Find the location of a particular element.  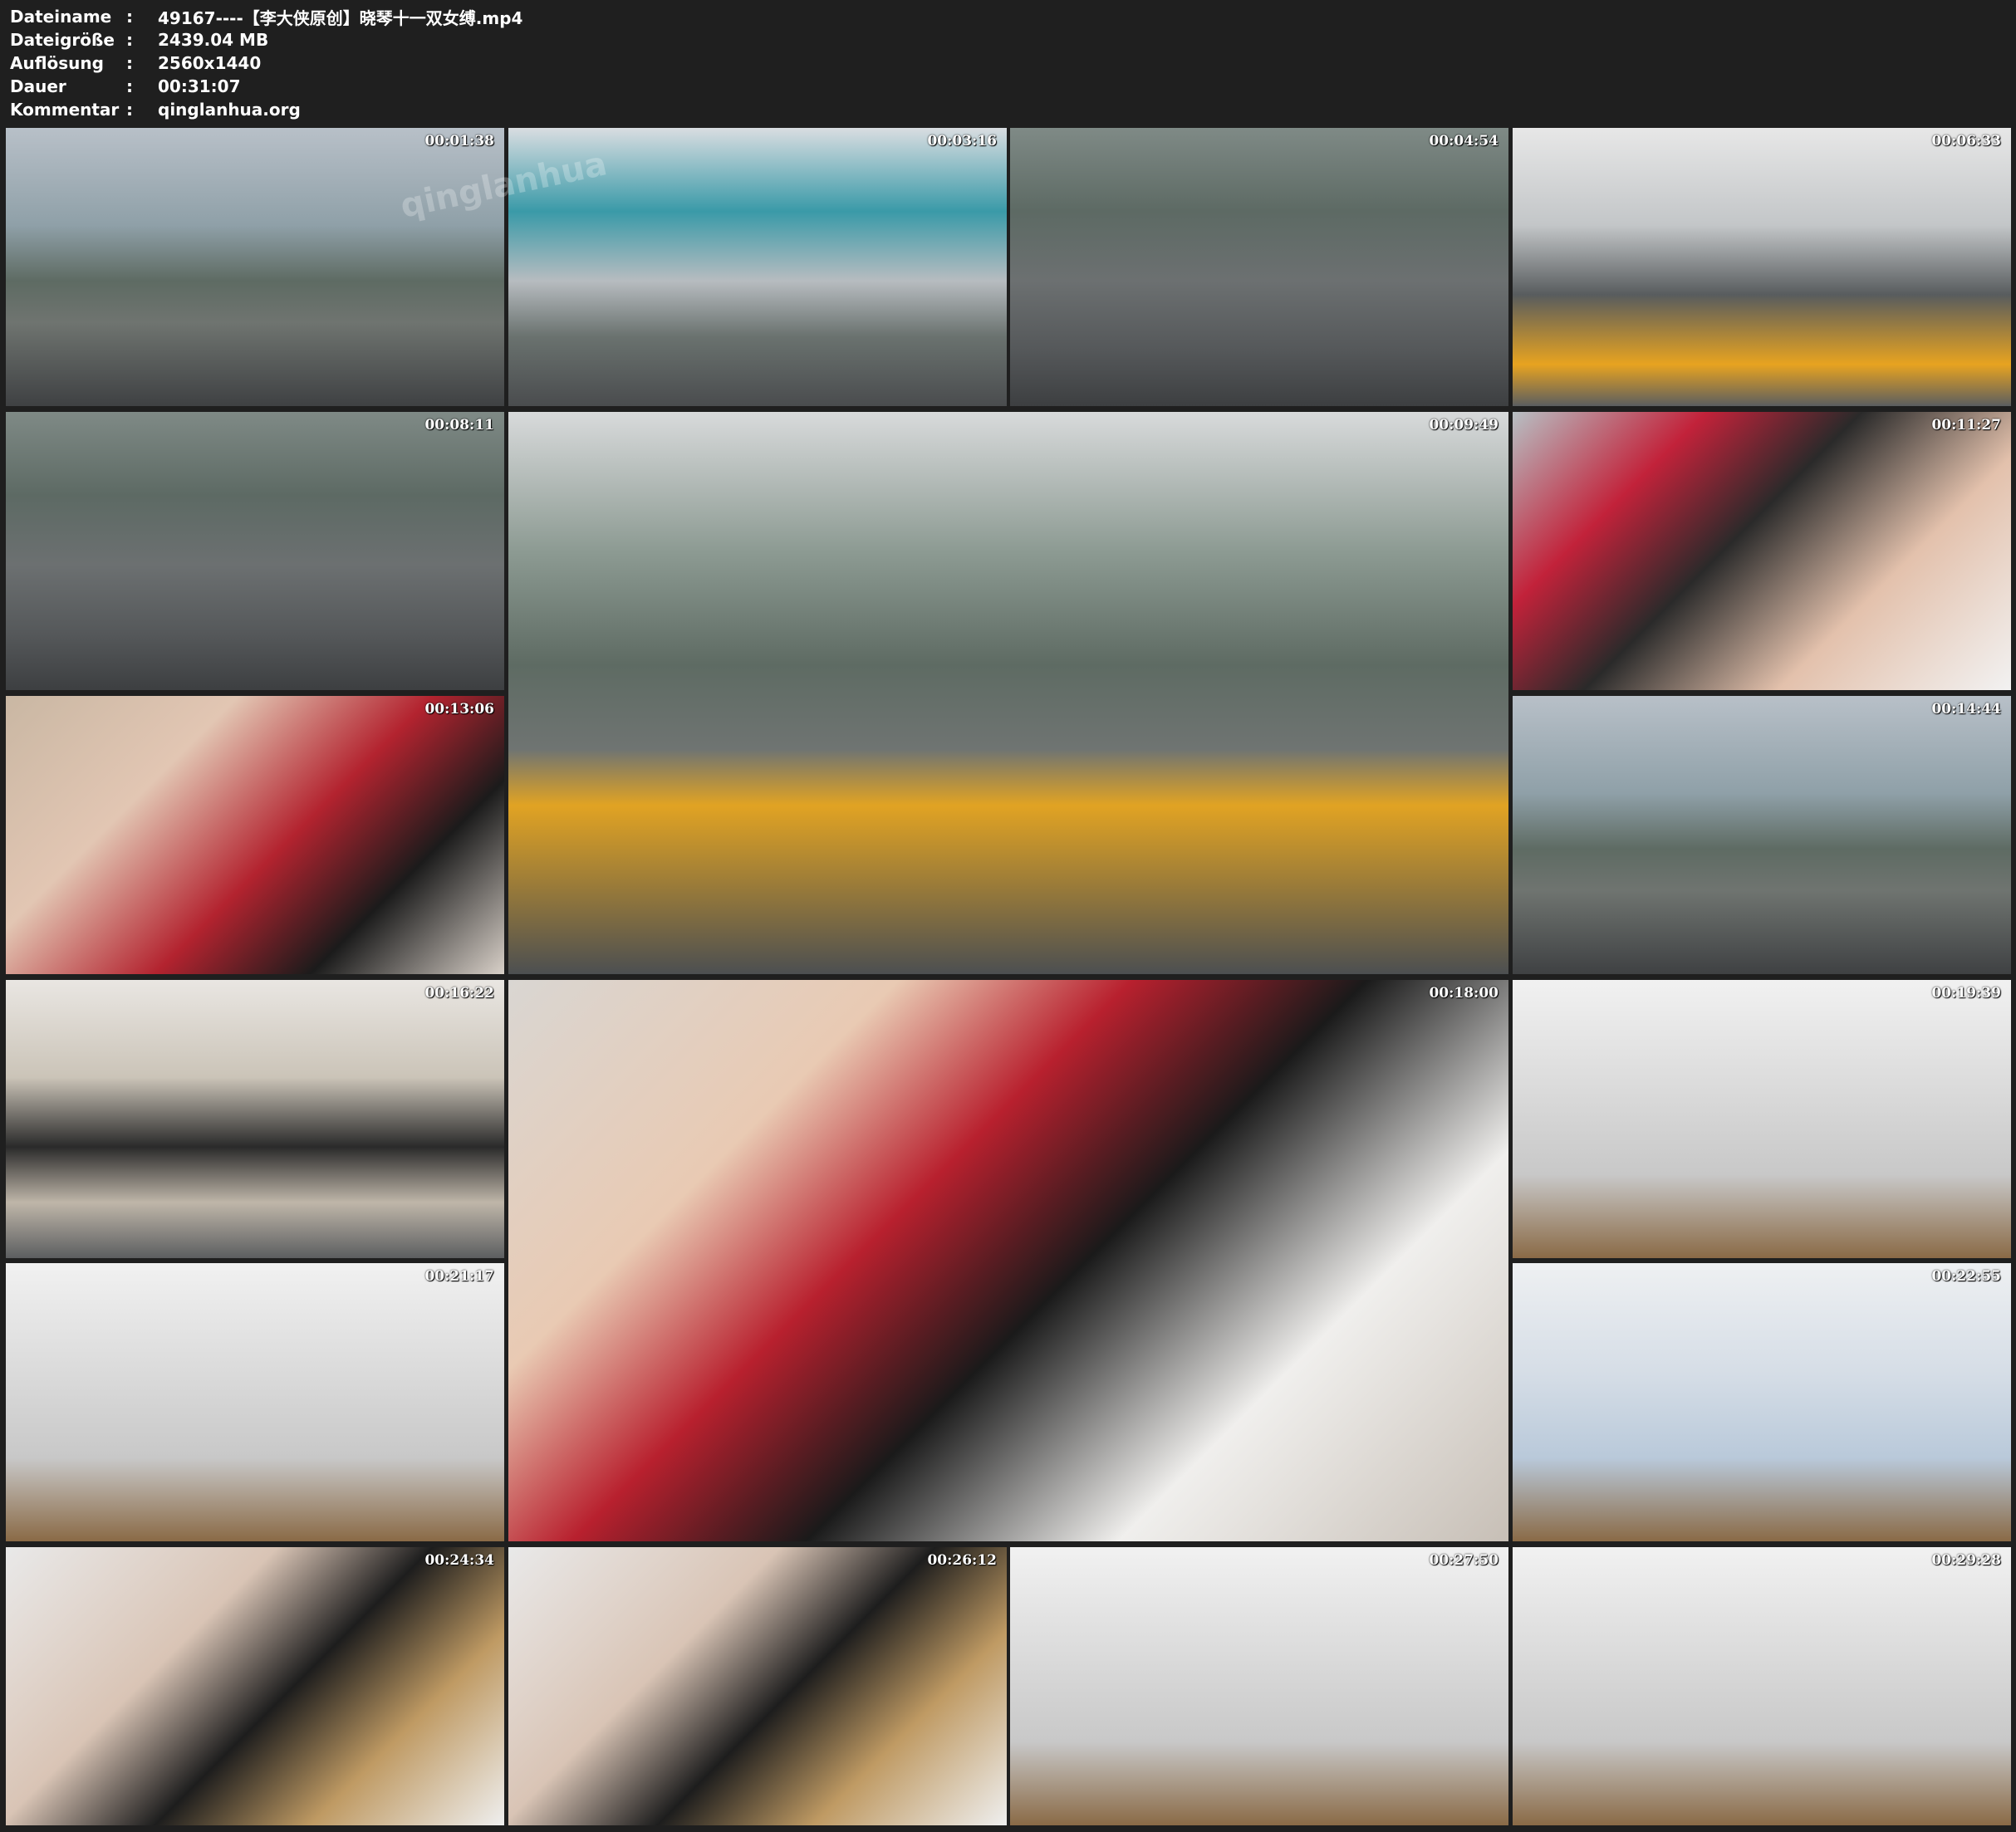

video-thumbnail: 00:21:17 is located at coordinates (255, 1402).